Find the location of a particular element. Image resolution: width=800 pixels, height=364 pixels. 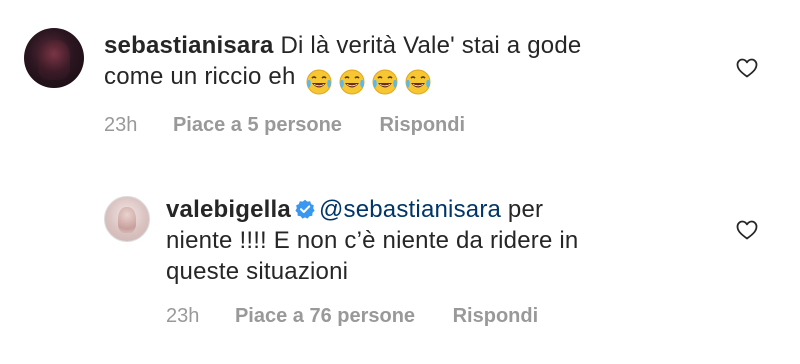

comment-meta: 23h Piace a 76 persone Rispondi is located at coordinates (352, 316).